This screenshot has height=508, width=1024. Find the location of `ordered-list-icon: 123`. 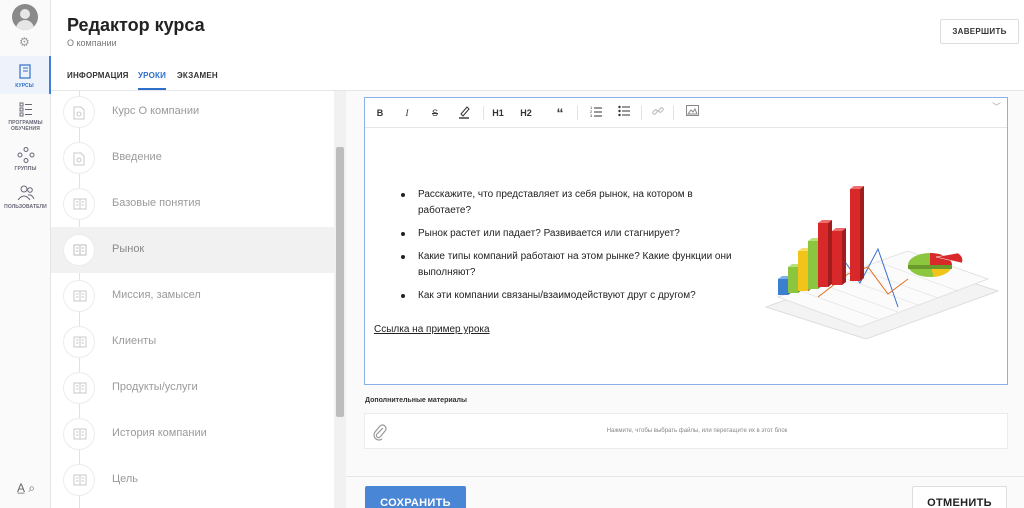

ordered-list-icon: 123 is located at coordinates (596, 111).